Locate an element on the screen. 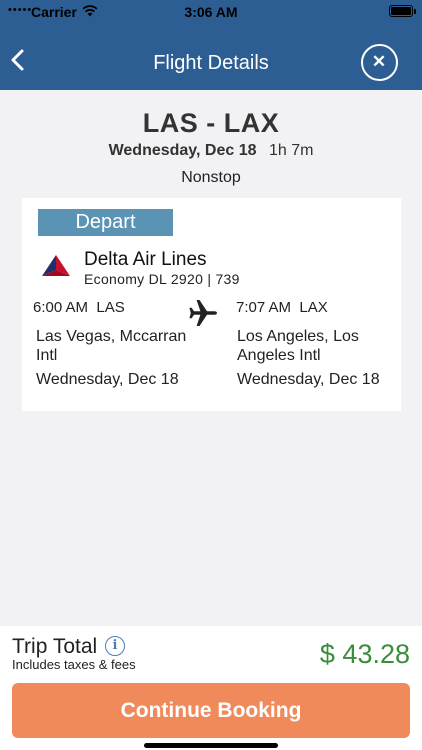 Image resolution: width=422 pixels, height=750 pixels. departure-time-row: 6:00 AM LAS is located at coordinates (79, 307).